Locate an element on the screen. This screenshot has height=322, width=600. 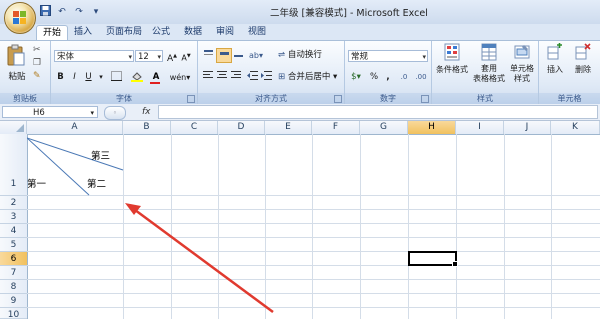
save-icon is located at coordinates (45, 12).